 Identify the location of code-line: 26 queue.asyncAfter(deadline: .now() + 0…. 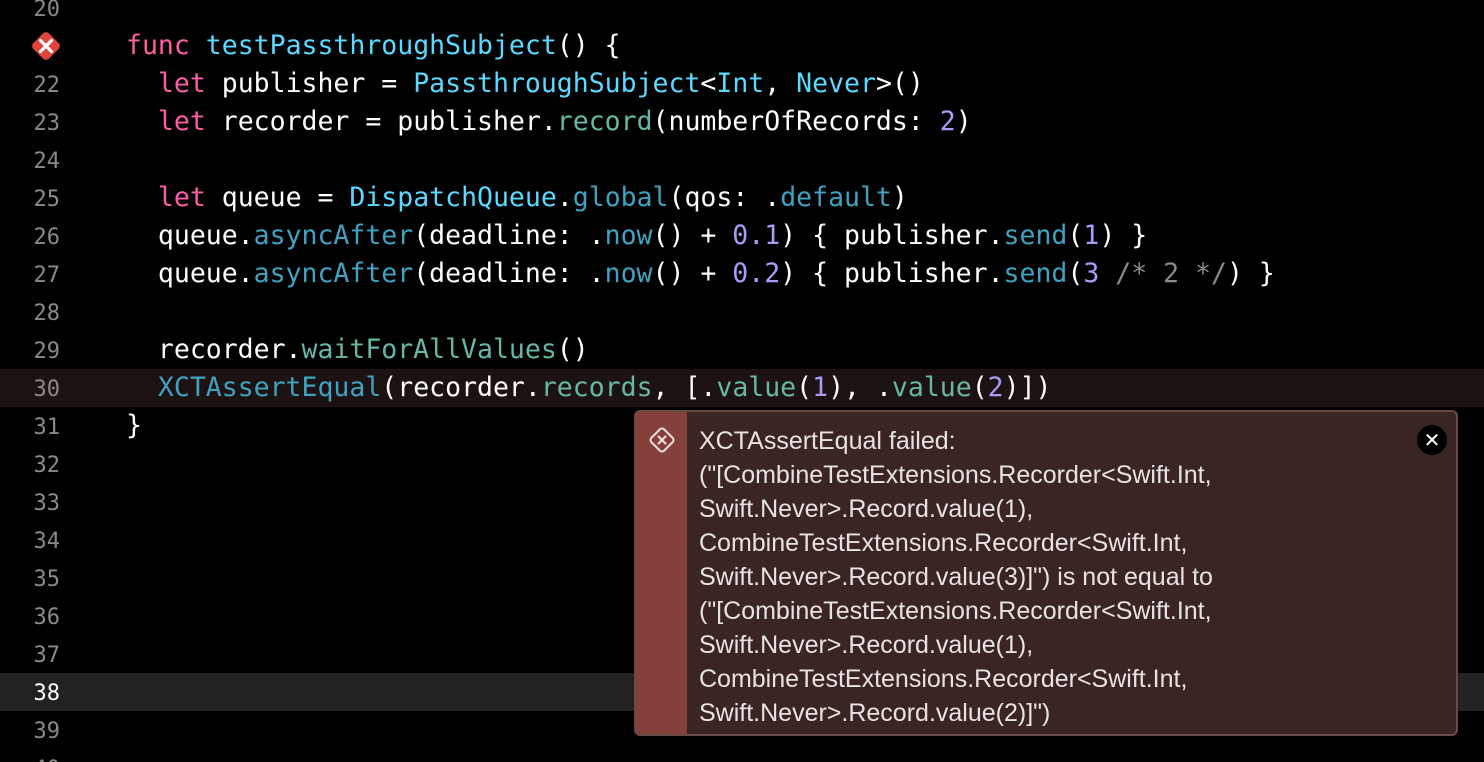
(742, 236).